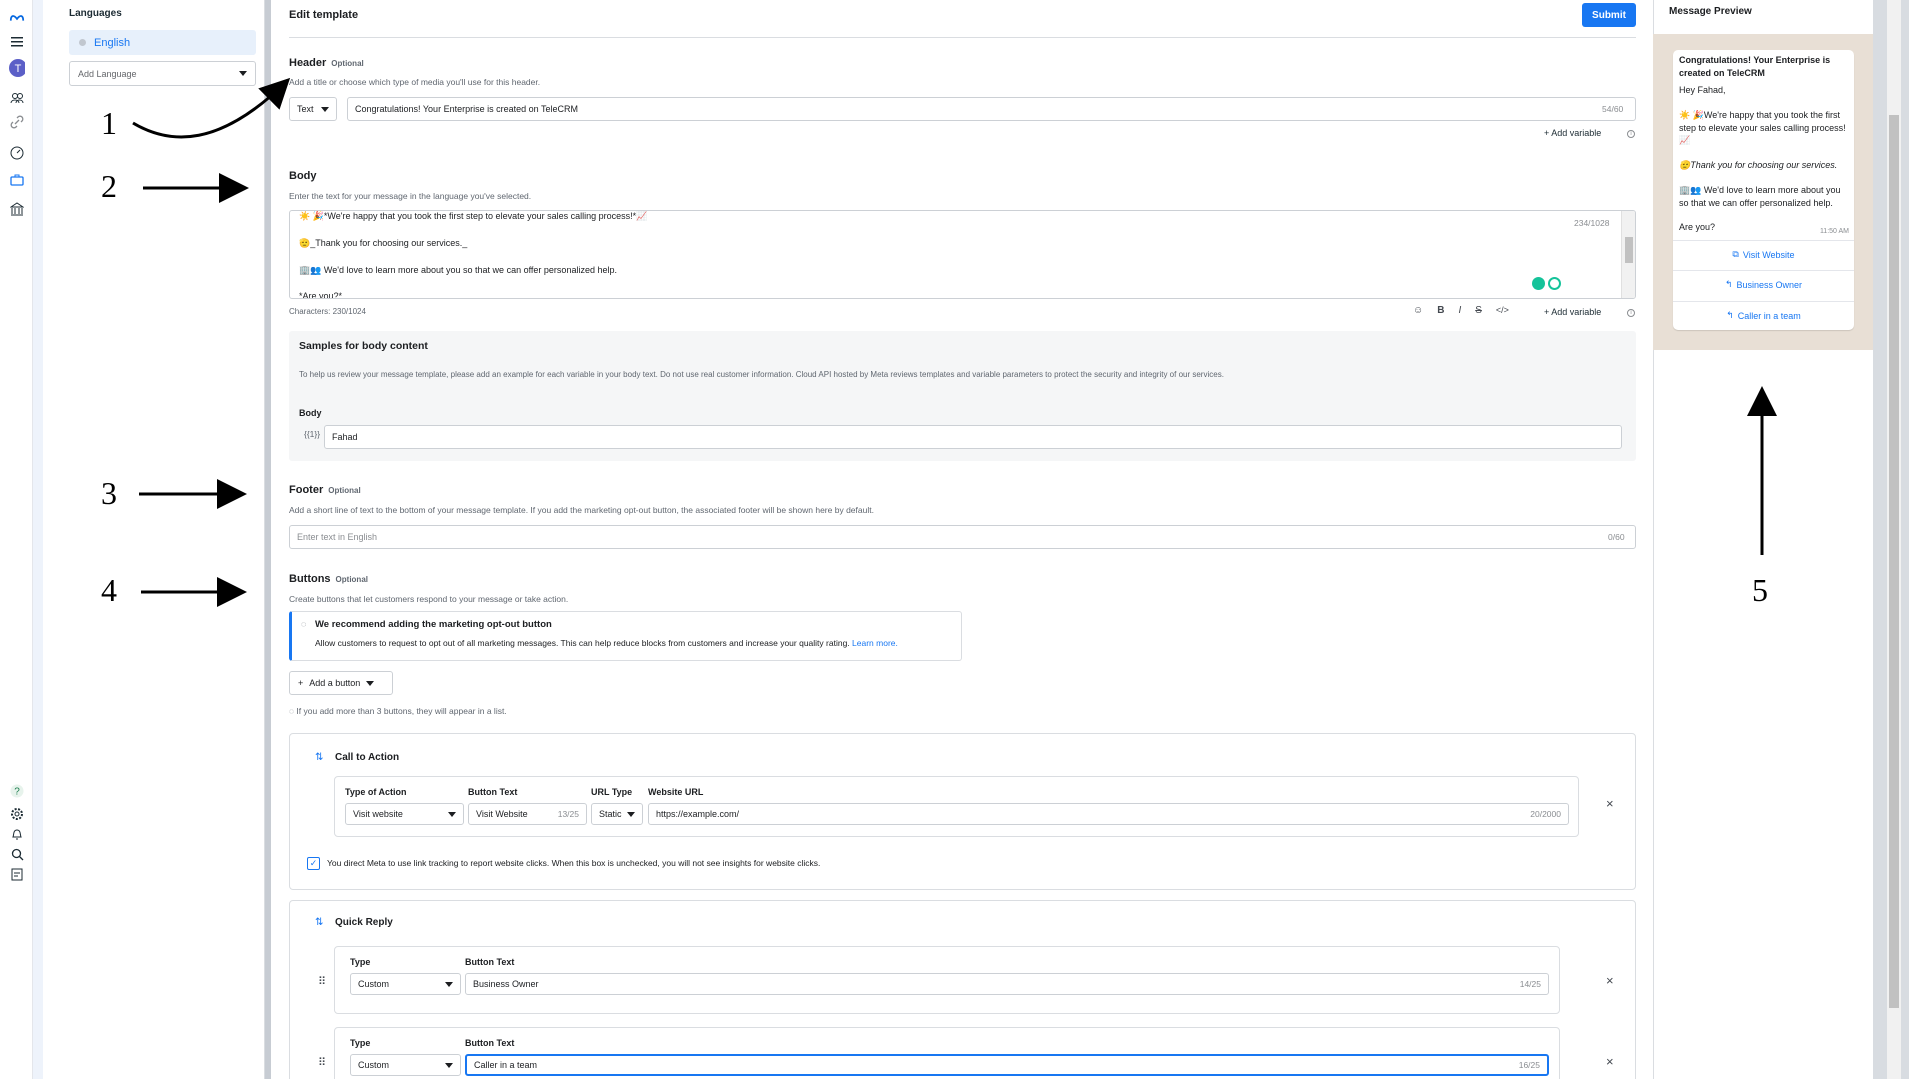 This screenshot has height=1079, width=1909. What do you see at coordinates (376, 792) in the screenshot?
I see `action-type-label: Type of Action` at bounding box center [376, 792].